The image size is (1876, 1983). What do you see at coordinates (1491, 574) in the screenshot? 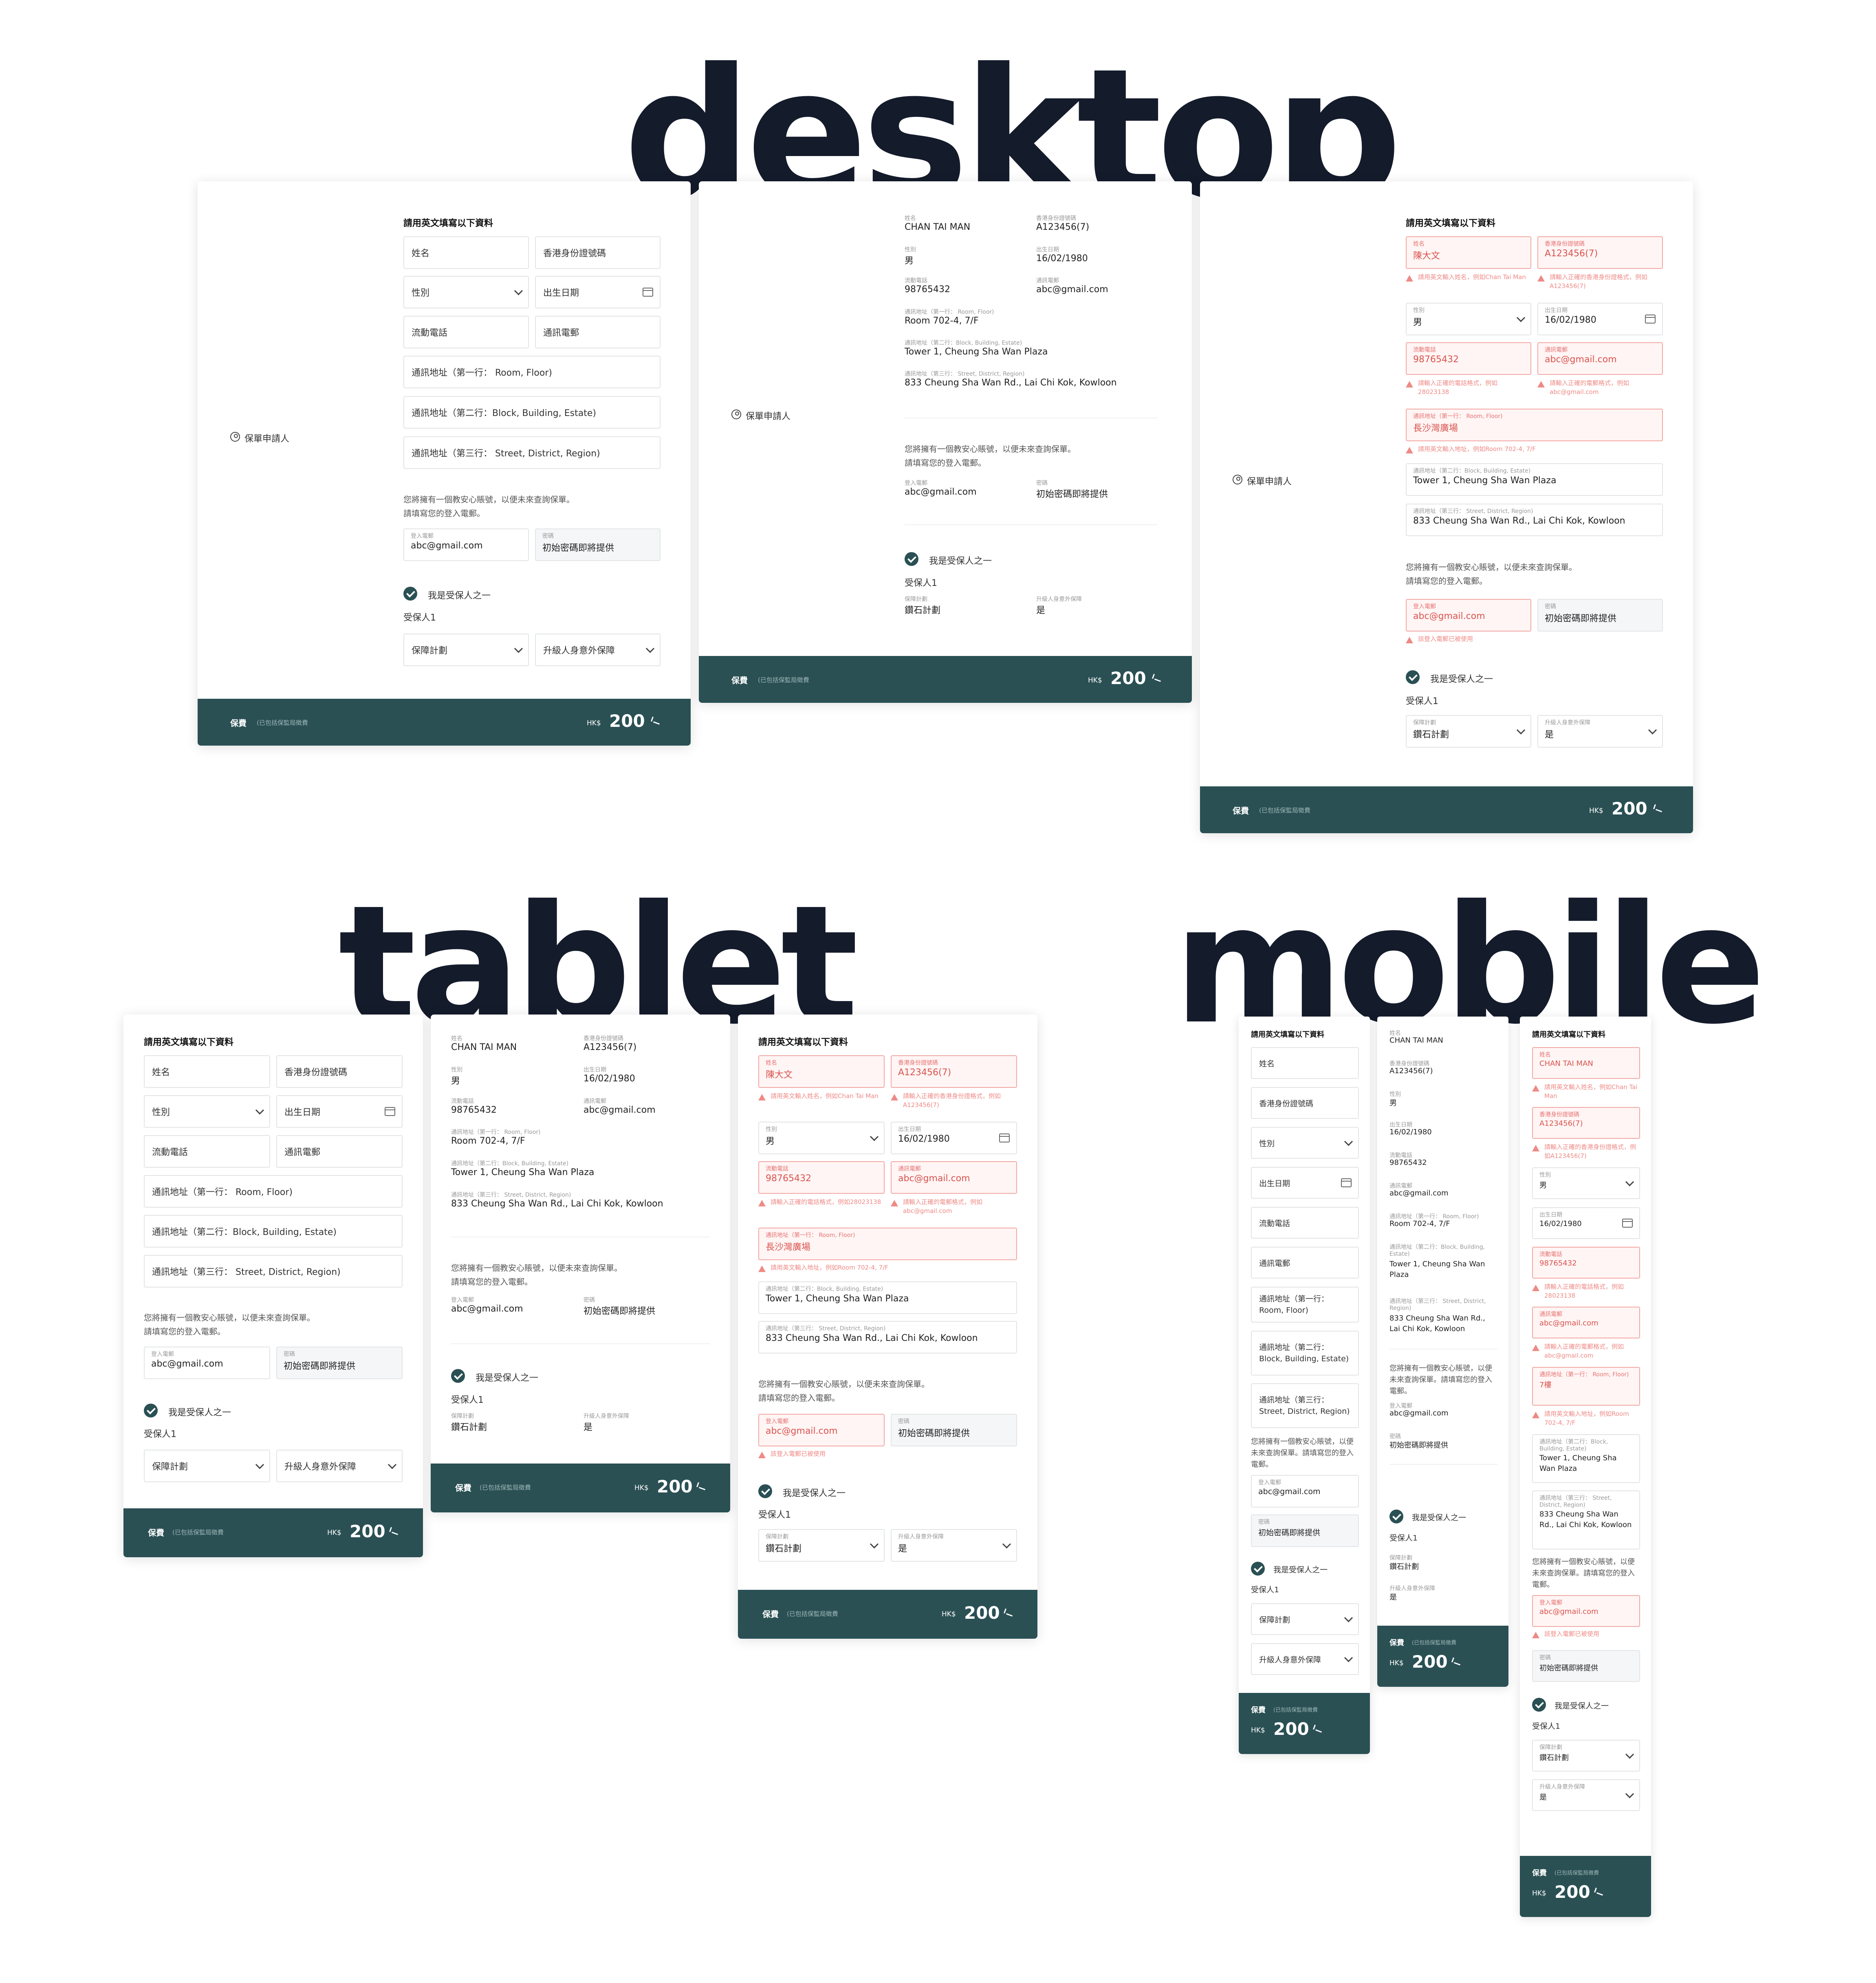
I see `account-note: 您將擁有一個教安心賬號，以便未來查詢保單。請填寫您的登入電郵。` at bounding box center [1491, 574].